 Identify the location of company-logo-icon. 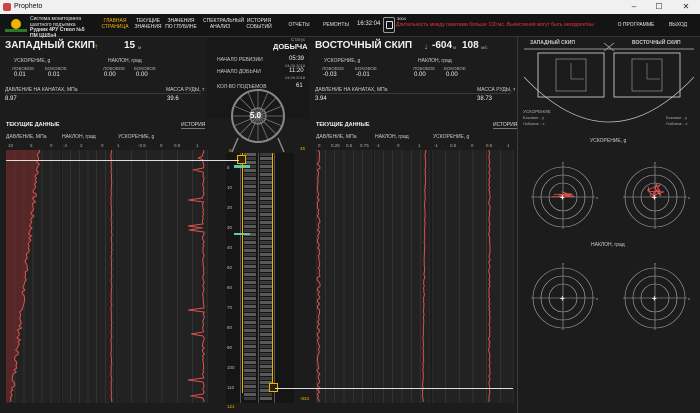
(16, 25).